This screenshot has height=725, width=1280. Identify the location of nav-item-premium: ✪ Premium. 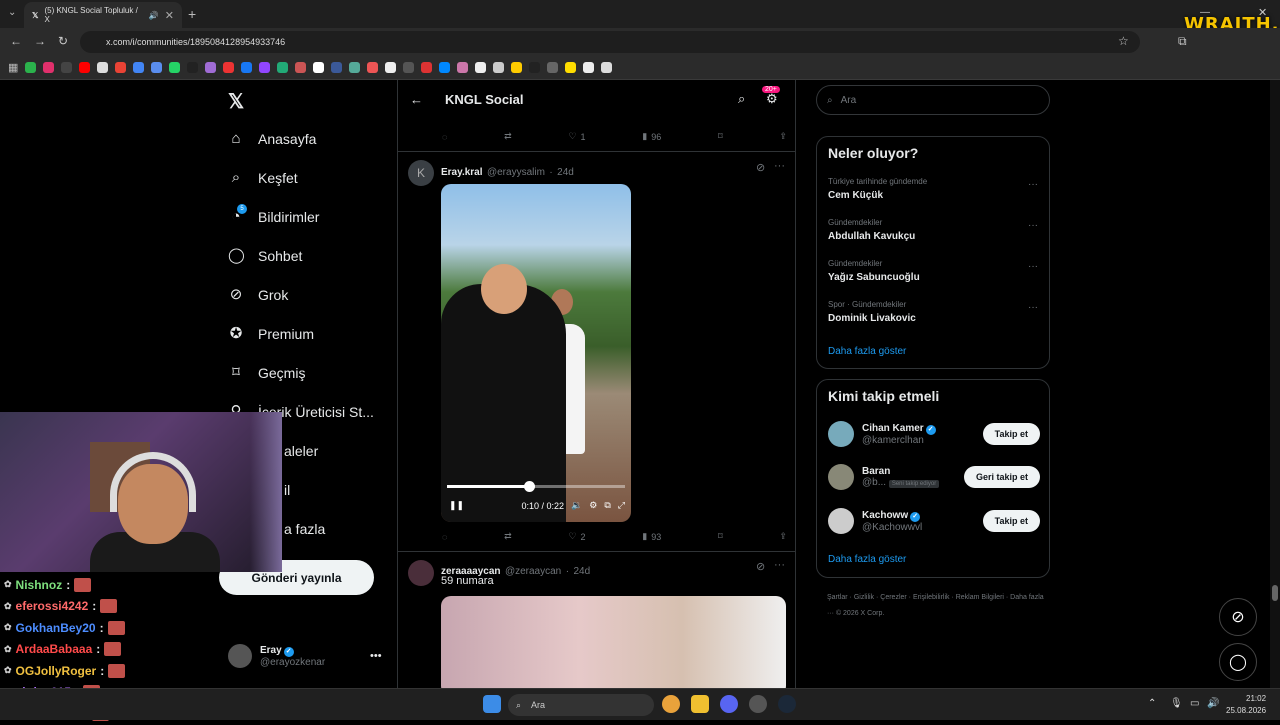
(271, 334).